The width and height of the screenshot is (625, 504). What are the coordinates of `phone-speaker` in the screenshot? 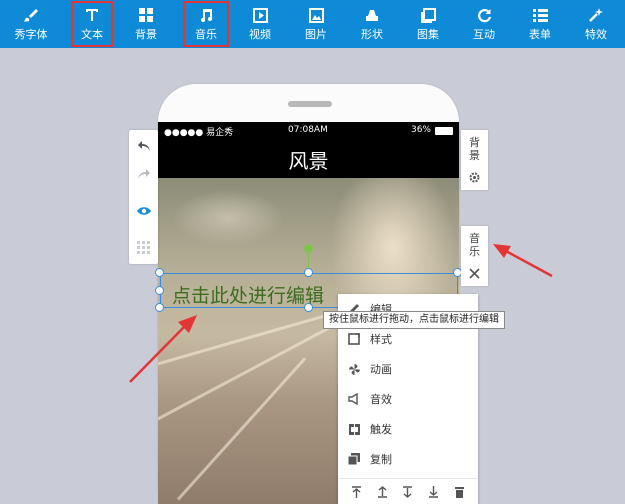 It's located at (310, 104).